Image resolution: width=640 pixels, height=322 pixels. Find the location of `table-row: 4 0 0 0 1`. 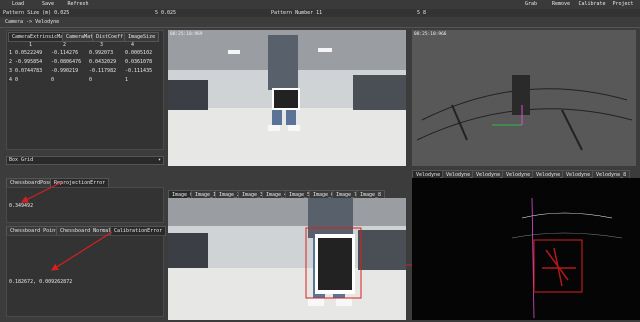

table-row: 4 0 0 0 1 is located at coordinates (86, 80).